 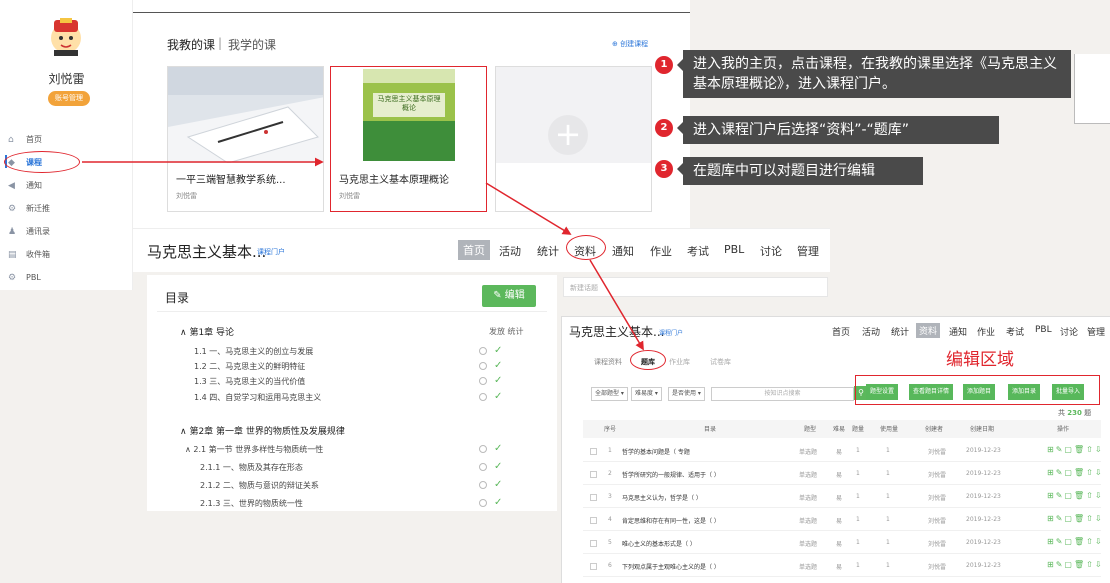 I want to click on create-course-link: ⊕ 创建课程, so click(x=630, y=44).